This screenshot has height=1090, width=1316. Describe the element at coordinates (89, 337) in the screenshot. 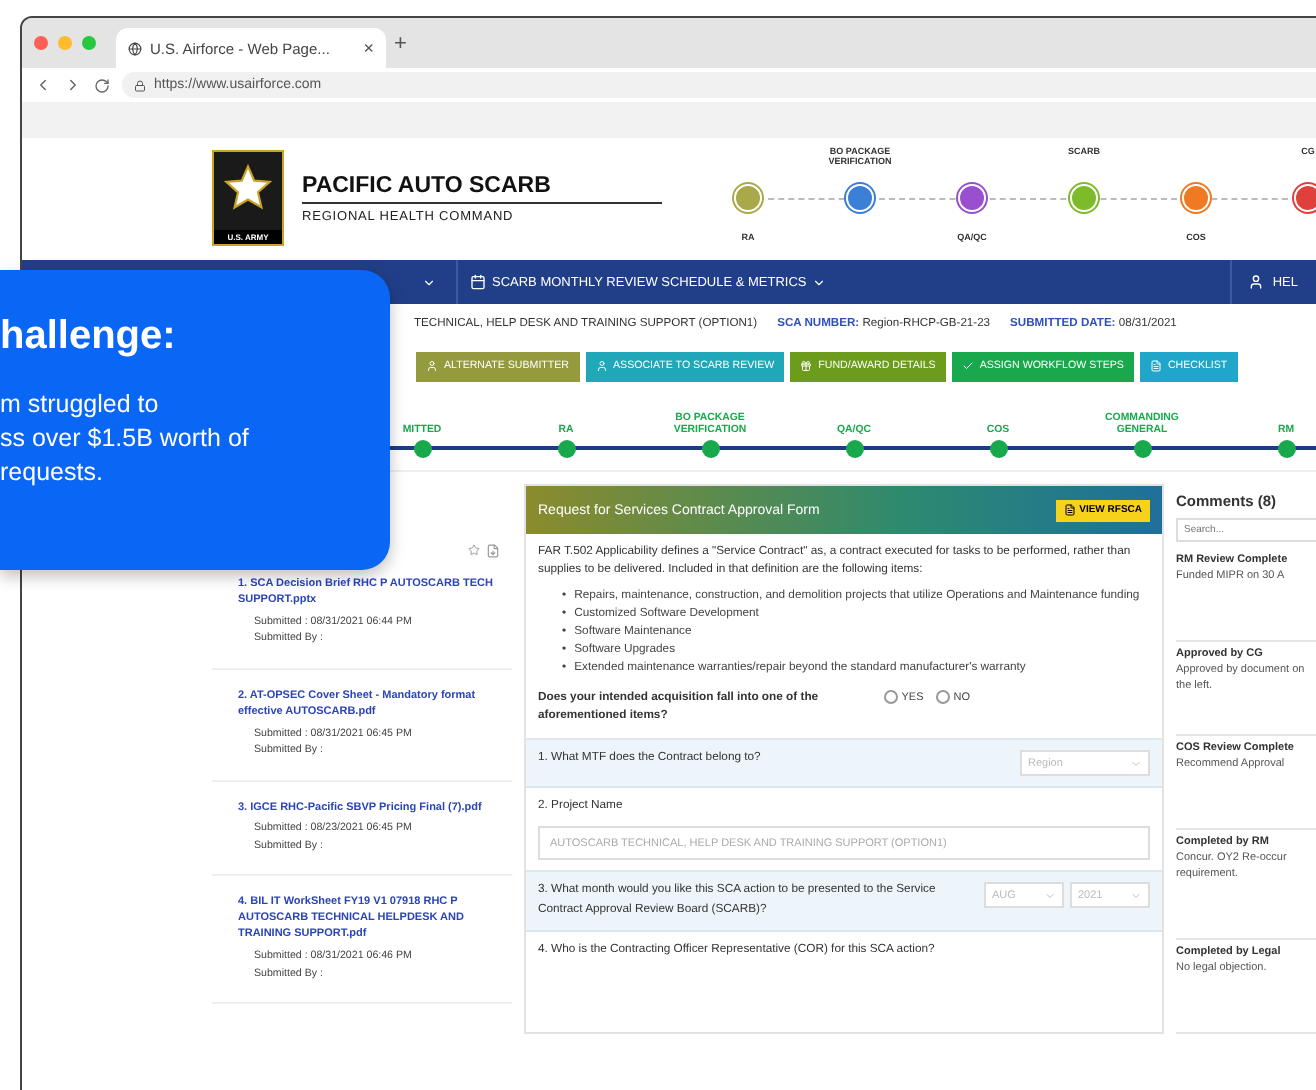

I see `callout-title: hallenge:` at that location.